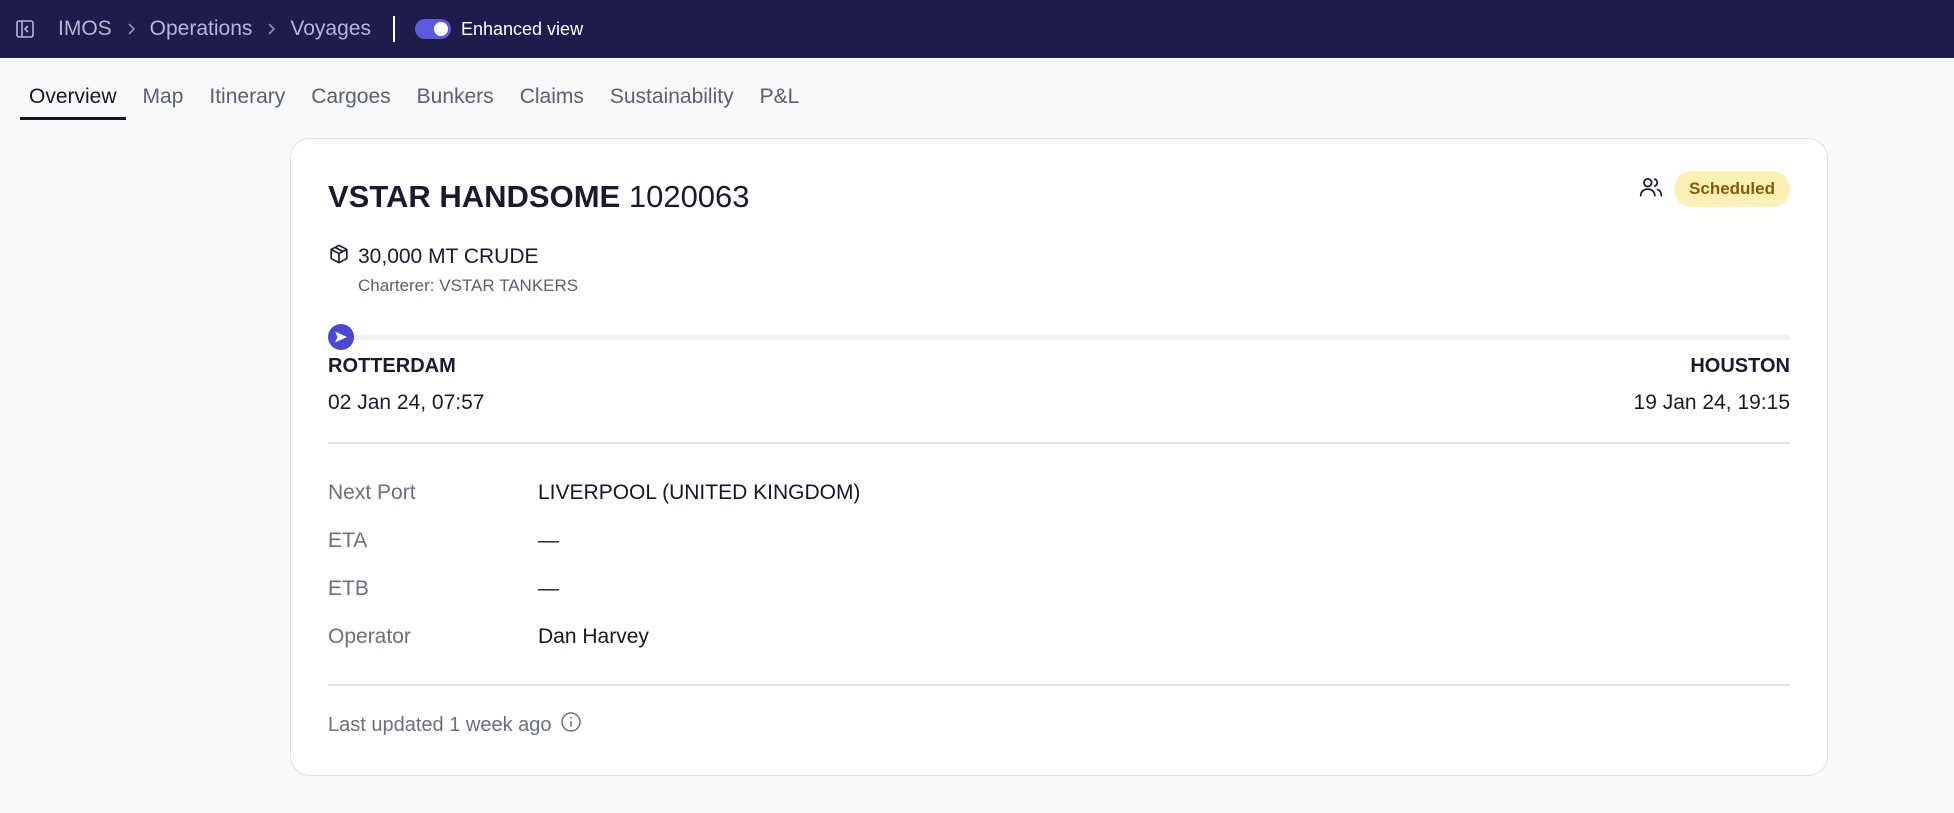  I want to click on voyage-title: VSTAR HANDSOME 1020063, so click(539, 197).